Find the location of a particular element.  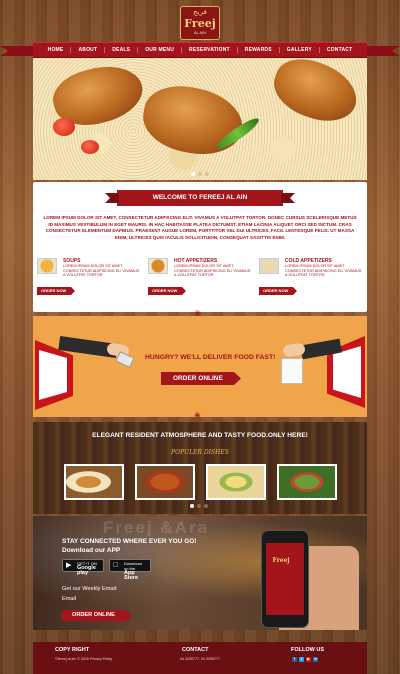

logo-name: Freej is located at coordinates (200, 23).